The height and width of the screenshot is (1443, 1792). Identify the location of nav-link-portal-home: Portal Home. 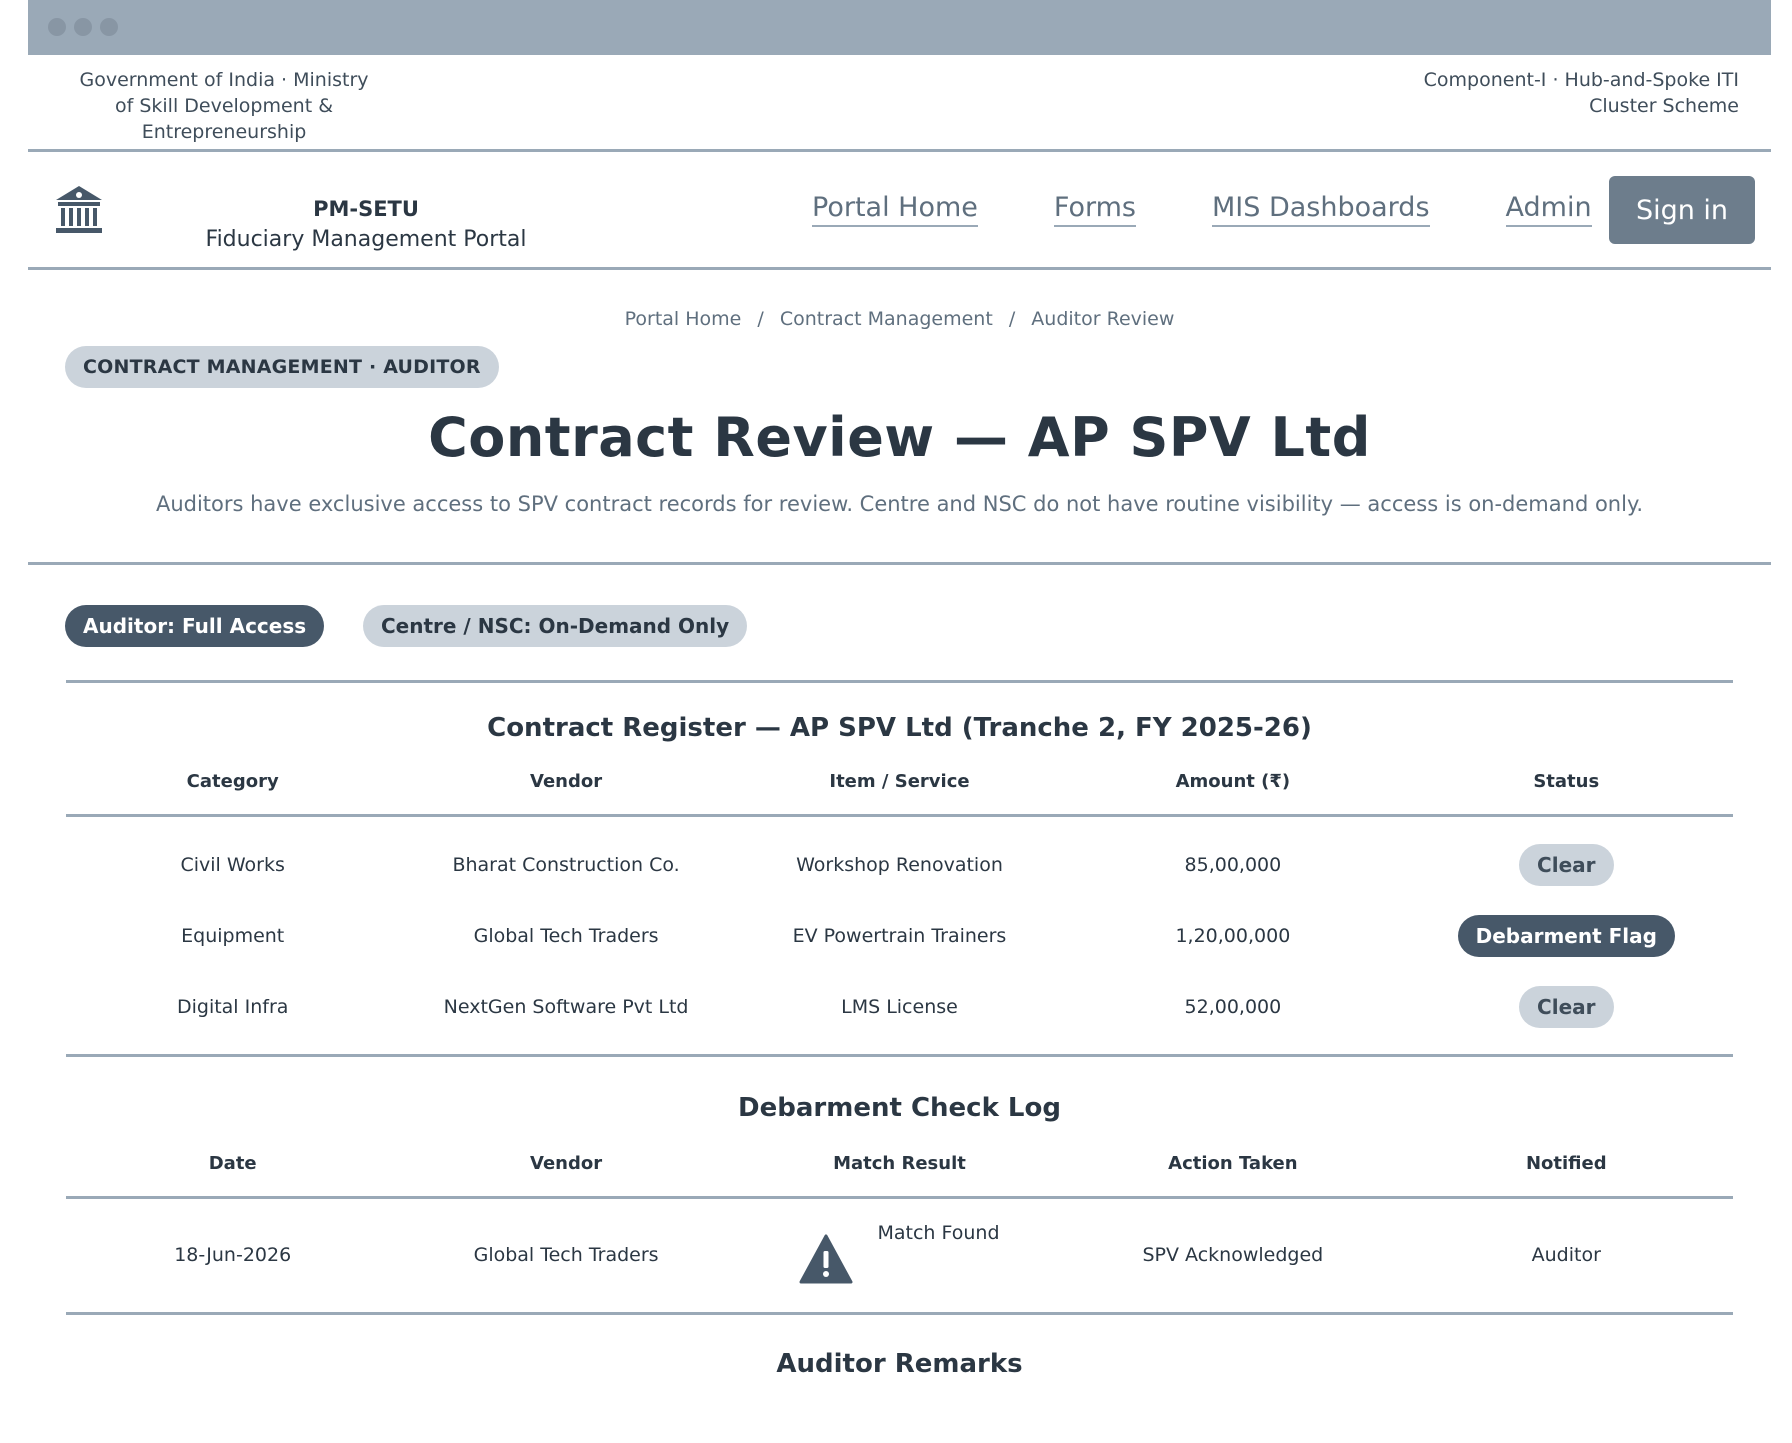
(895, 209).